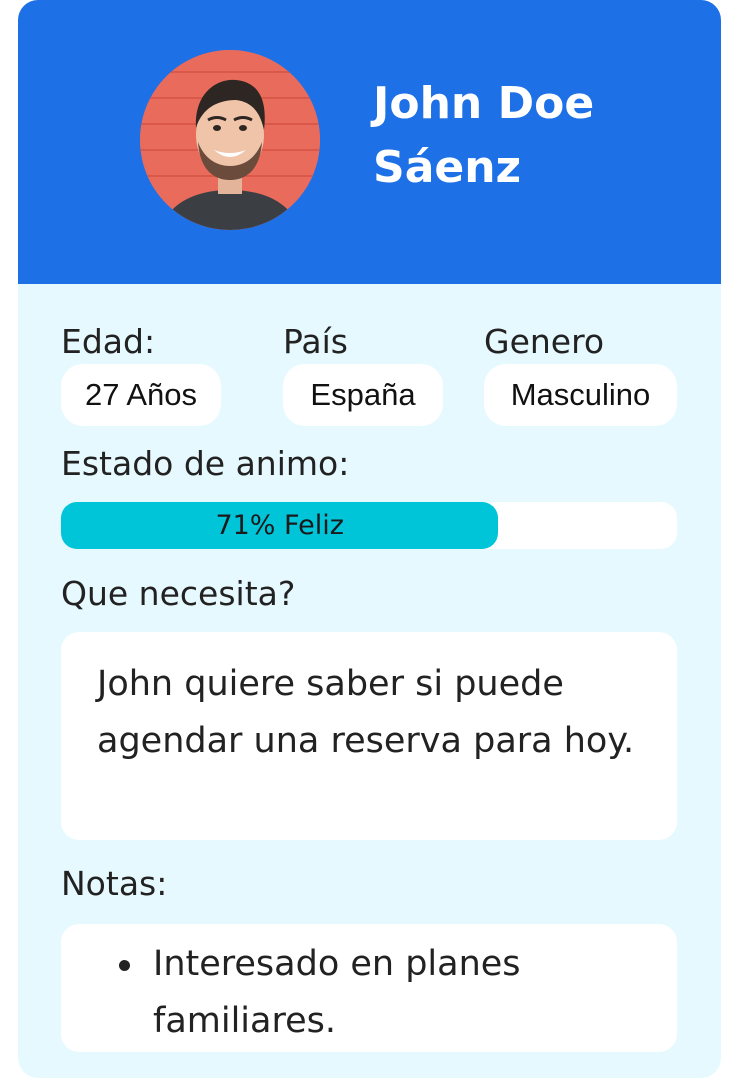  What do you see at coordinates (178, 593) in the screenshot?
I see `need-label: Que necesita?` at bounding box center [178, 593].